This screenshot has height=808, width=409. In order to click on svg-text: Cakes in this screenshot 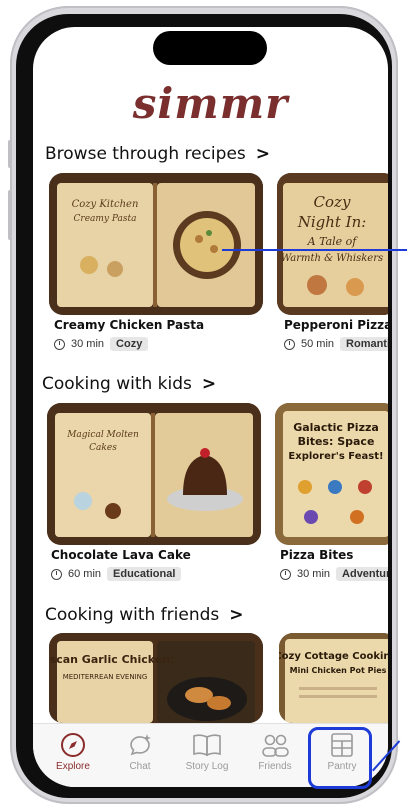, I will do `click(103, 448)`.